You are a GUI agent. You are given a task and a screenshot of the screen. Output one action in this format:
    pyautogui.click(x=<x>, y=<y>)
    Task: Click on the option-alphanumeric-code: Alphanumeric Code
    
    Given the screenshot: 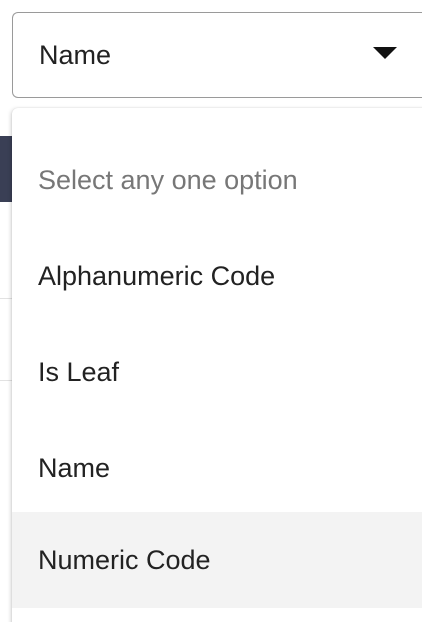 What is the action you would take?
    pyautogui.click(x=217, y=276)
    